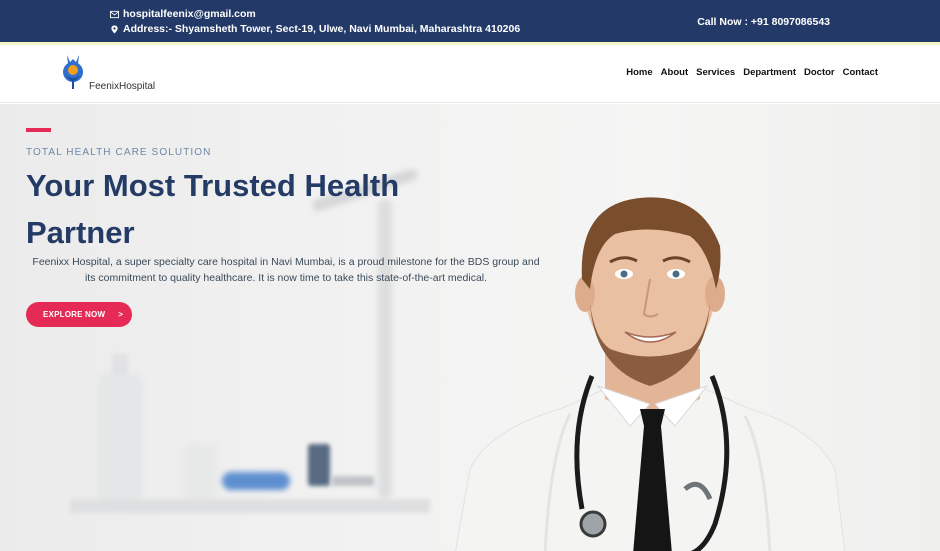 Image resolution: width=940 pixels, height=551 pixels. Describe the element at coordinates (189, 14) in the screenshot. I see `email-text: hospitalfeenix@gmail.com` at that location.